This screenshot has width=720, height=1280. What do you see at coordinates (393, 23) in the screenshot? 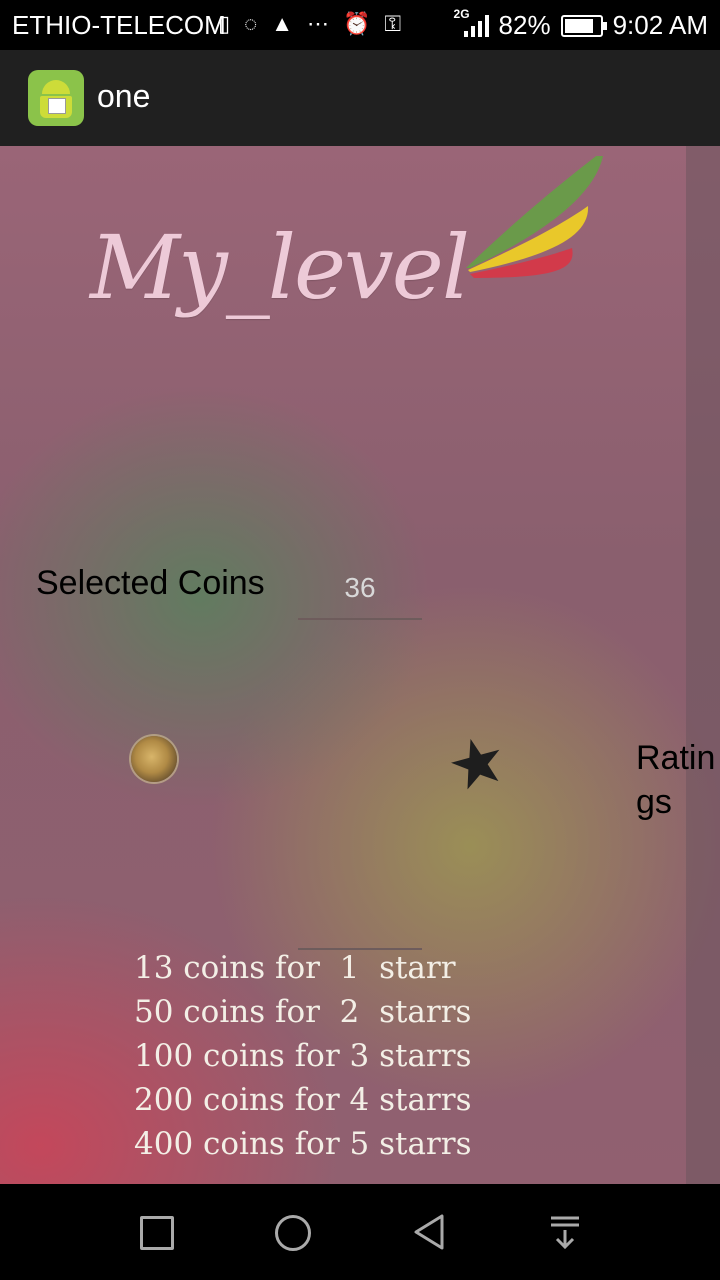
I see `key-icon: ⚿` at bounding box center [393, 23].